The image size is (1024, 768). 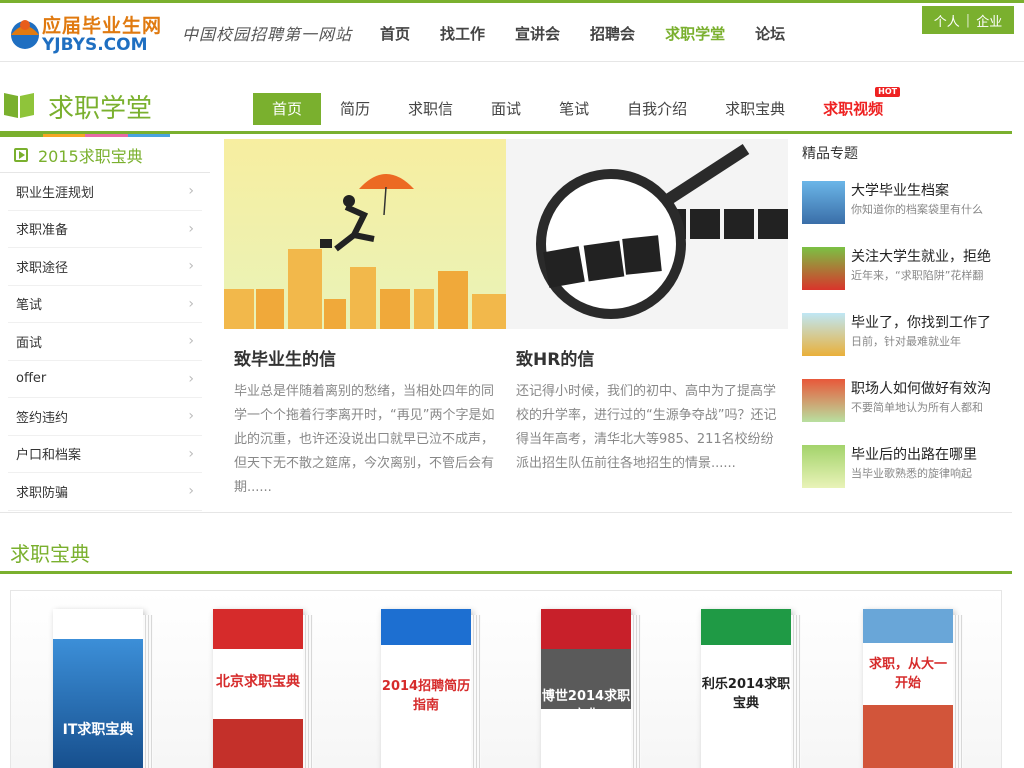 I want to click on book-title: 求职，从大一开始, so click(x=907, y=674).